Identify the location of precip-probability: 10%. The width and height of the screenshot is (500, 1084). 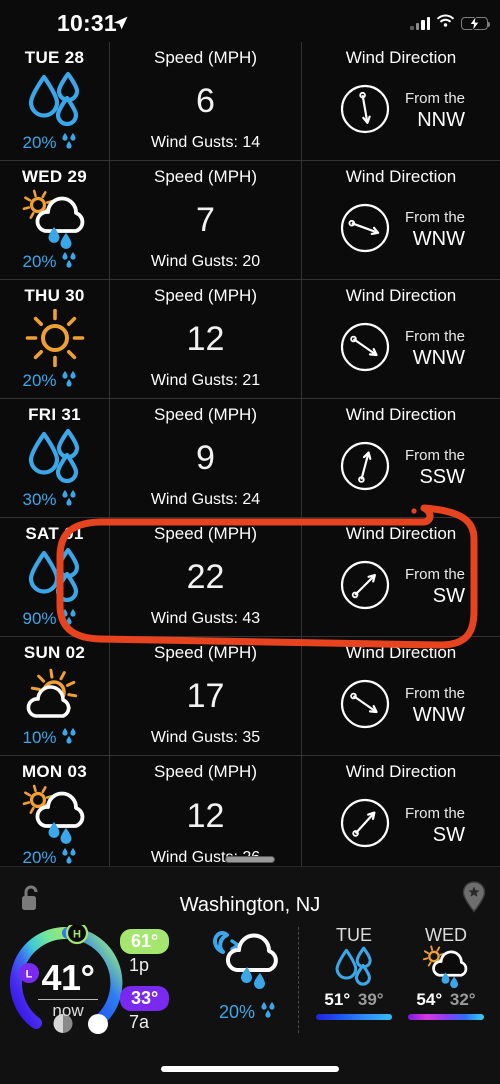
(50, 738).